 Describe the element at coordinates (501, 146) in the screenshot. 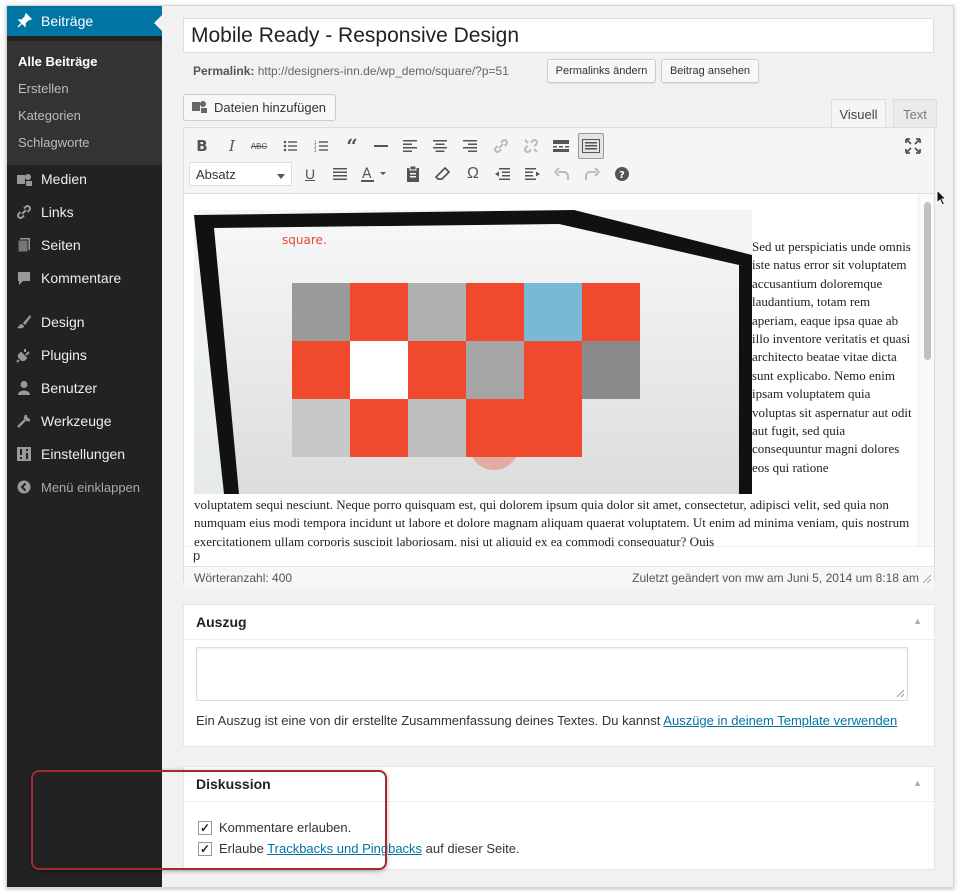

I see `insert-link-button` at that location.